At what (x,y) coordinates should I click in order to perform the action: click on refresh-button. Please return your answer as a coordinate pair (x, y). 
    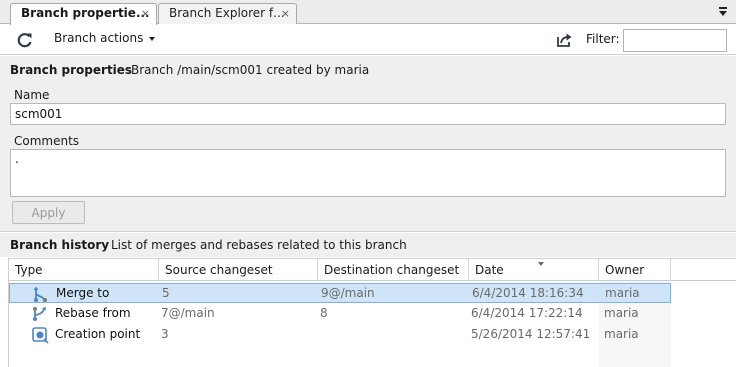
    Looking at the image, I should click on (25, 40).